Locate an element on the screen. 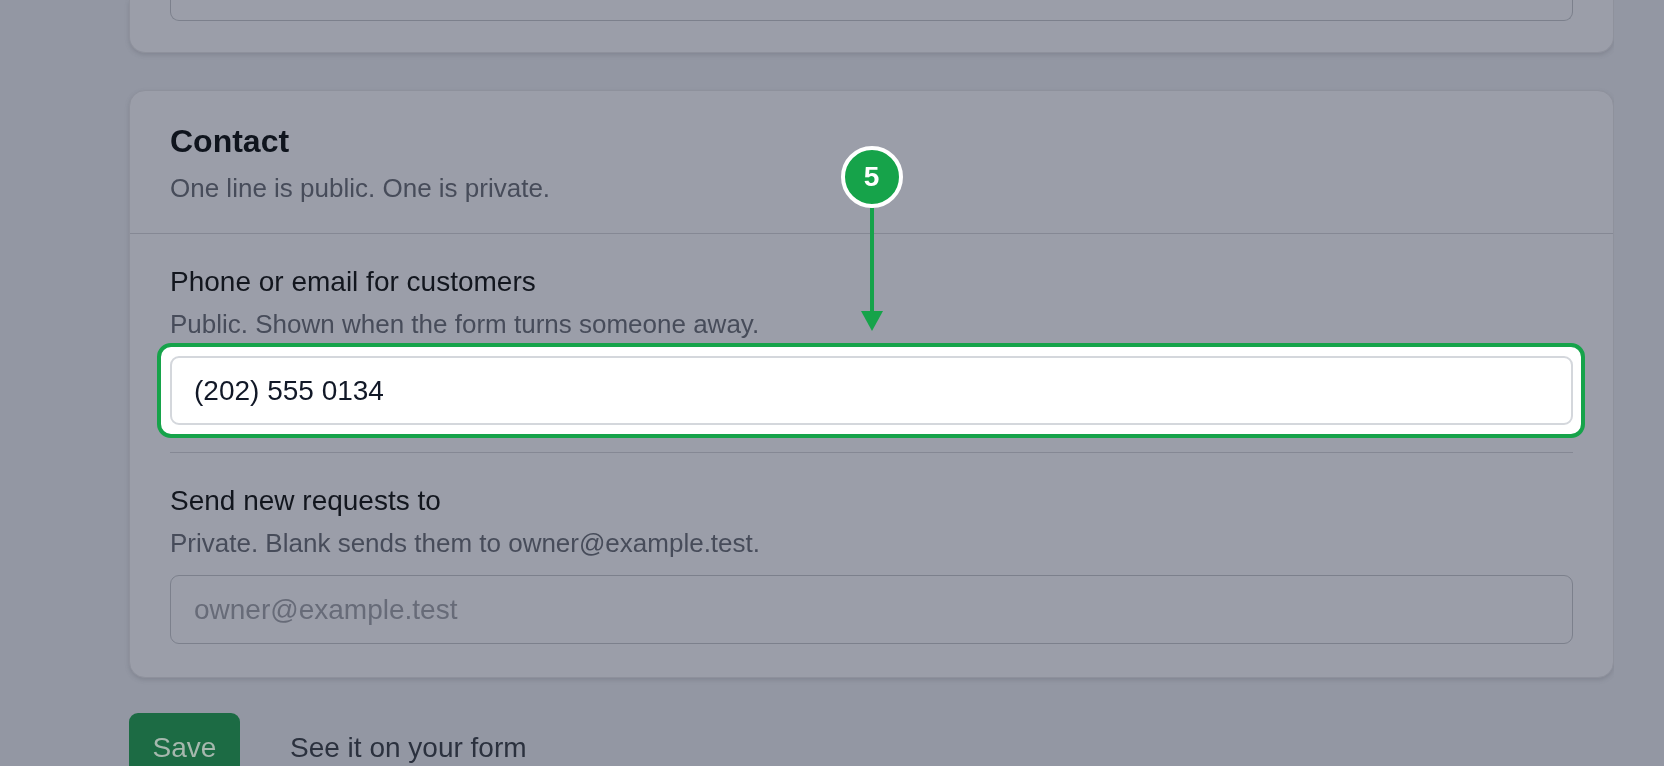 This screenshot has width=1664, height=766. save-button: Save is located at coordinates (184, 739).